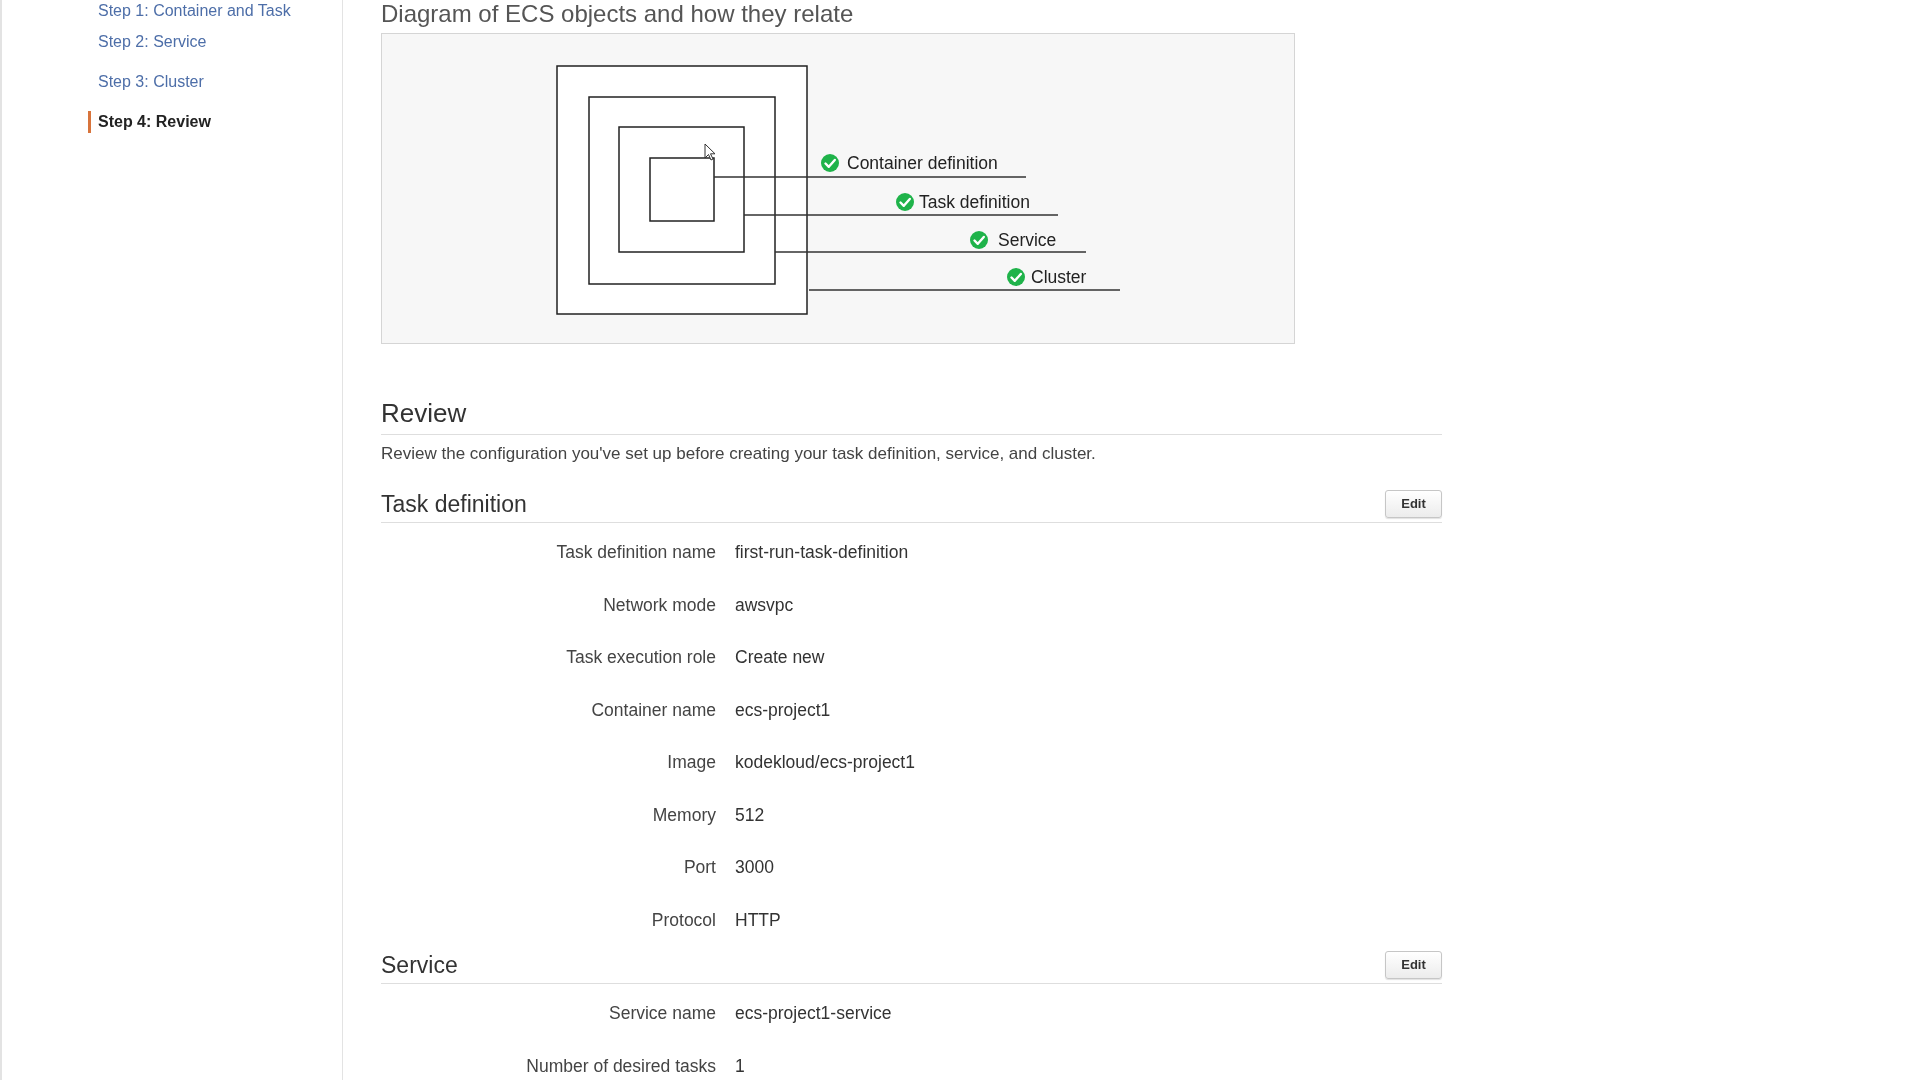  Describe the element at coordinates (635, 552) in the screenshot. I see `field-label: Task definition name` at that location.